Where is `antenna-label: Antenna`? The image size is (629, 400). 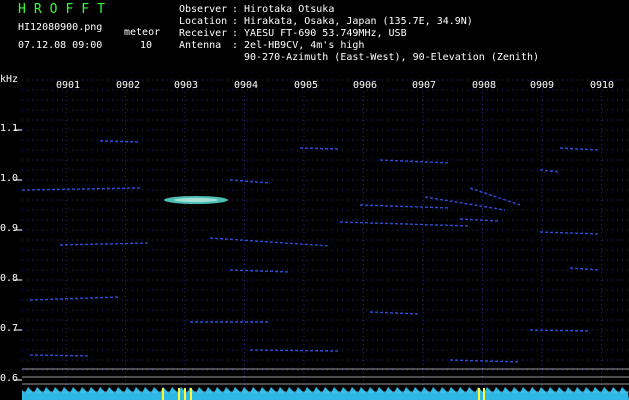
antenna-label: Antenna is located at coordinates (200, 45).